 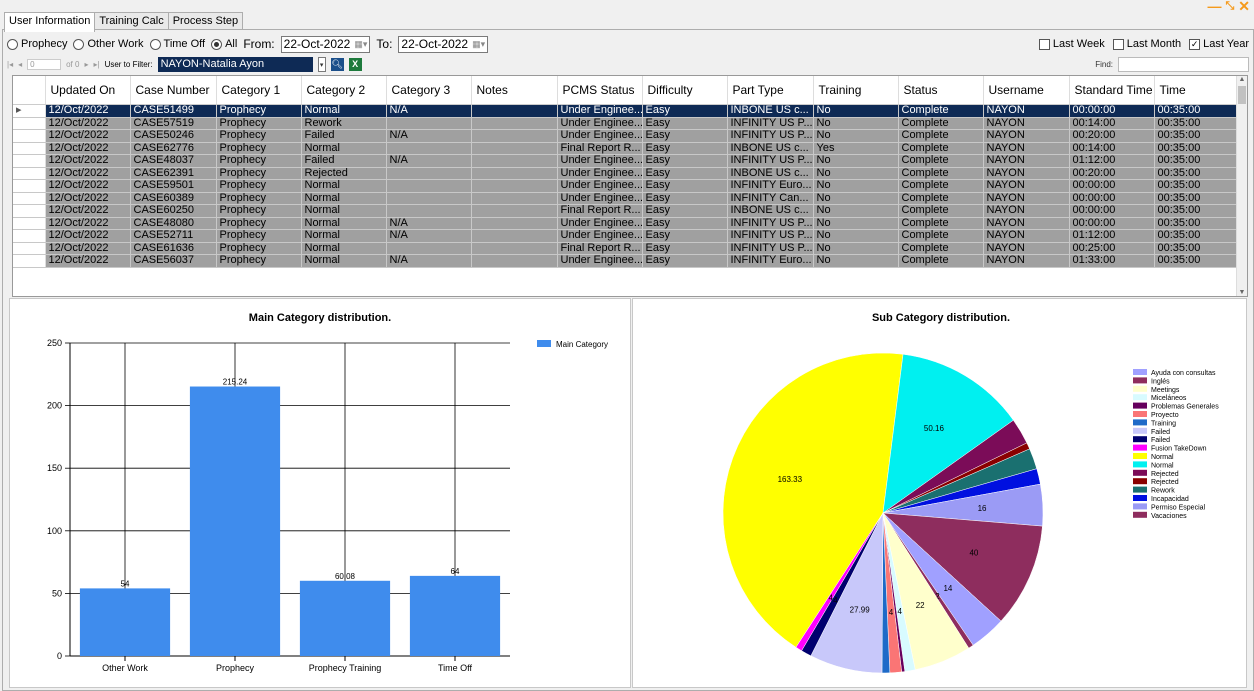 I want to click on radio-all: All, so click(x=224, y=44).